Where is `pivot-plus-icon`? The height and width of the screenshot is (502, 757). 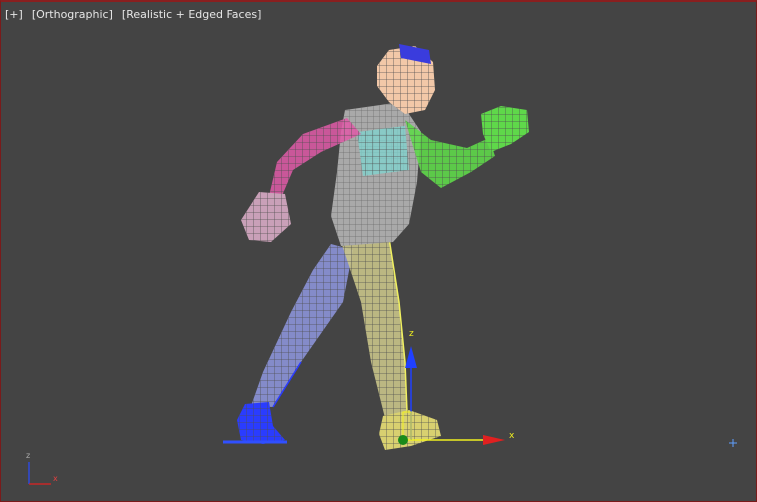 pivot-plus-icon is located at coordinates (733, 443).